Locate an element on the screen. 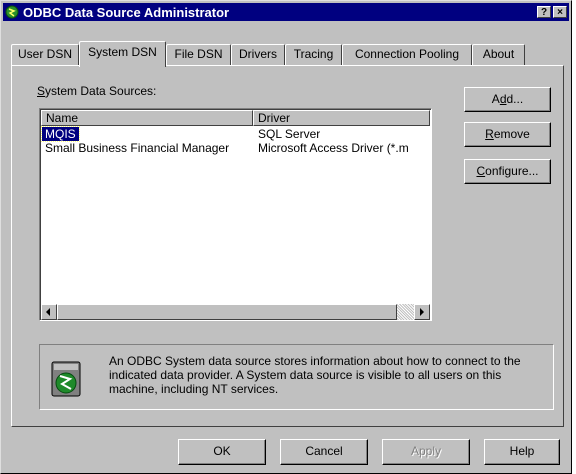  title-bar: ODBC Data Source Administrator ? × is located at coordinates (286, 12).